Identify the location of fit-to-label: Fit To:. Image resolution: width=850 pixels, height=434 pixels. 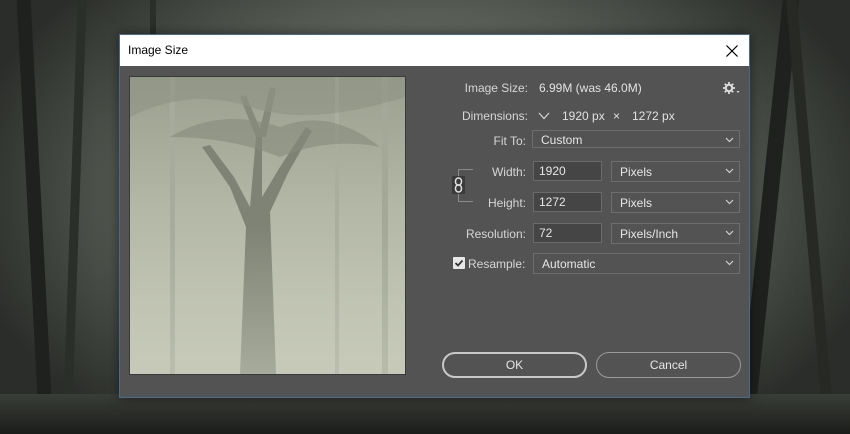
(509, 141).